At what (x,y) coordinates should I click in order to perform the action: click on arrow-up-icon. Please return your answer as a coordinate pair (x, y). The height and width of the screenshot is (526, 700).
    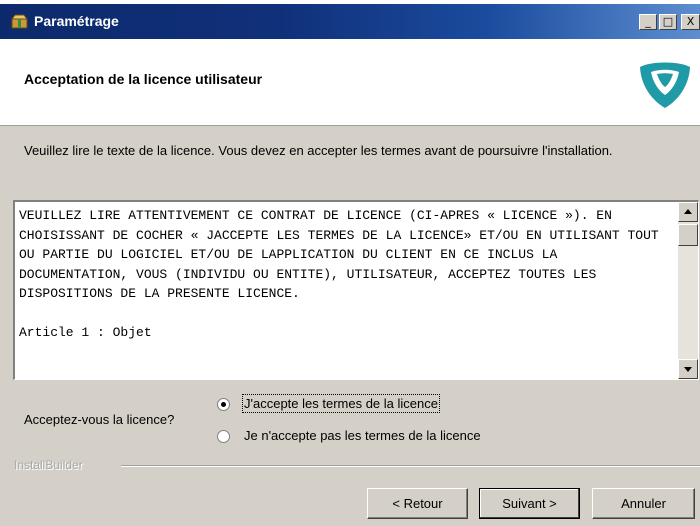
    Looking at the image, I should click on (688, 211).